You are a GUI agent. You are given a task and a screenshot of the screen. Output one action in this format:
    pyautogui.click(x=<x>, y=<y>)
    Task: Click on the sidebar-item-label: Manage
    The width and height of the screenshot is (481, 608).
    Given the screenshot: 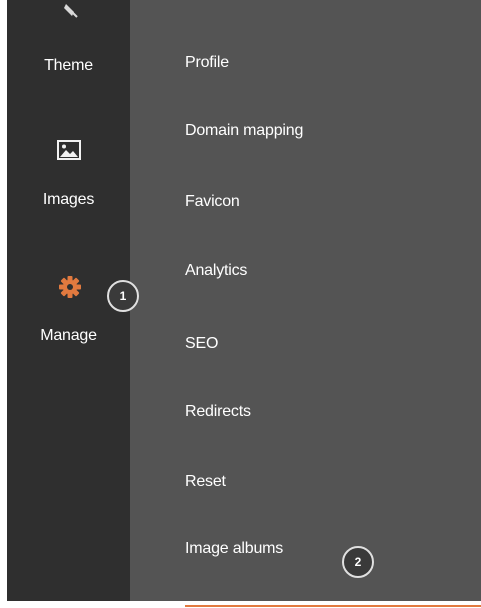 What is the action you would take?
    pyautogui.click(x=68, y=335)
    